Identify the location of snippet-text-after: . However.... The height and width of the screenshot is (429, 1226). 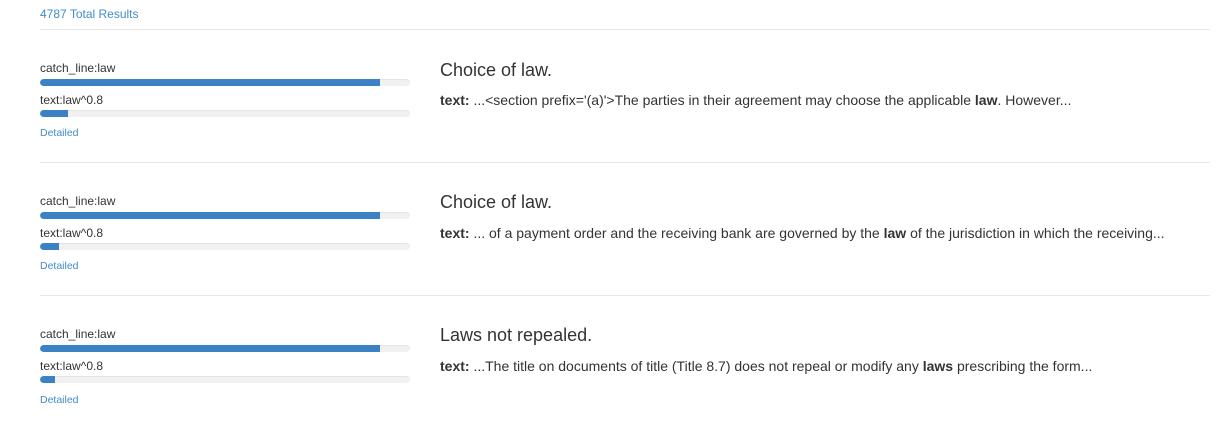
(1034, 100).